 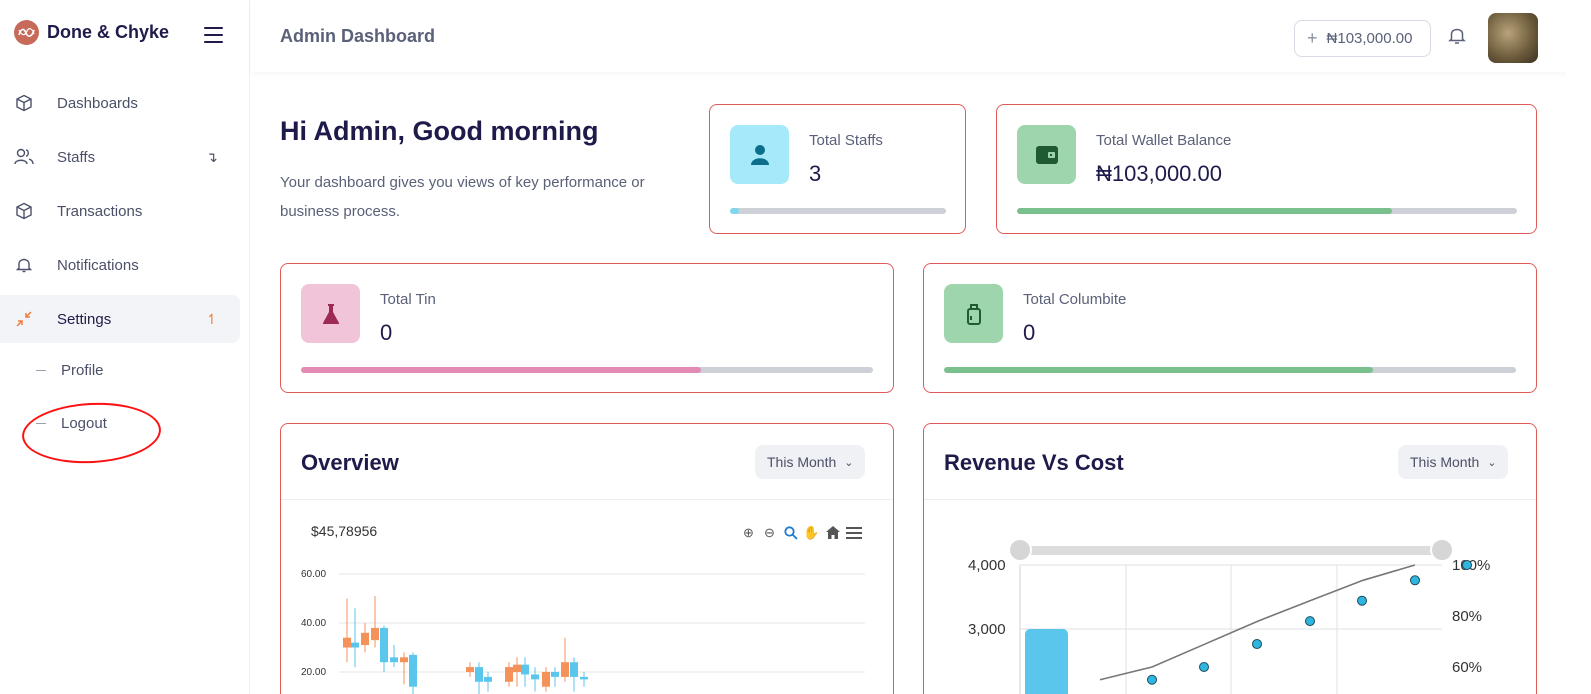 I want to click on stat-label: Total Staffs, so click(x=846, y=140).